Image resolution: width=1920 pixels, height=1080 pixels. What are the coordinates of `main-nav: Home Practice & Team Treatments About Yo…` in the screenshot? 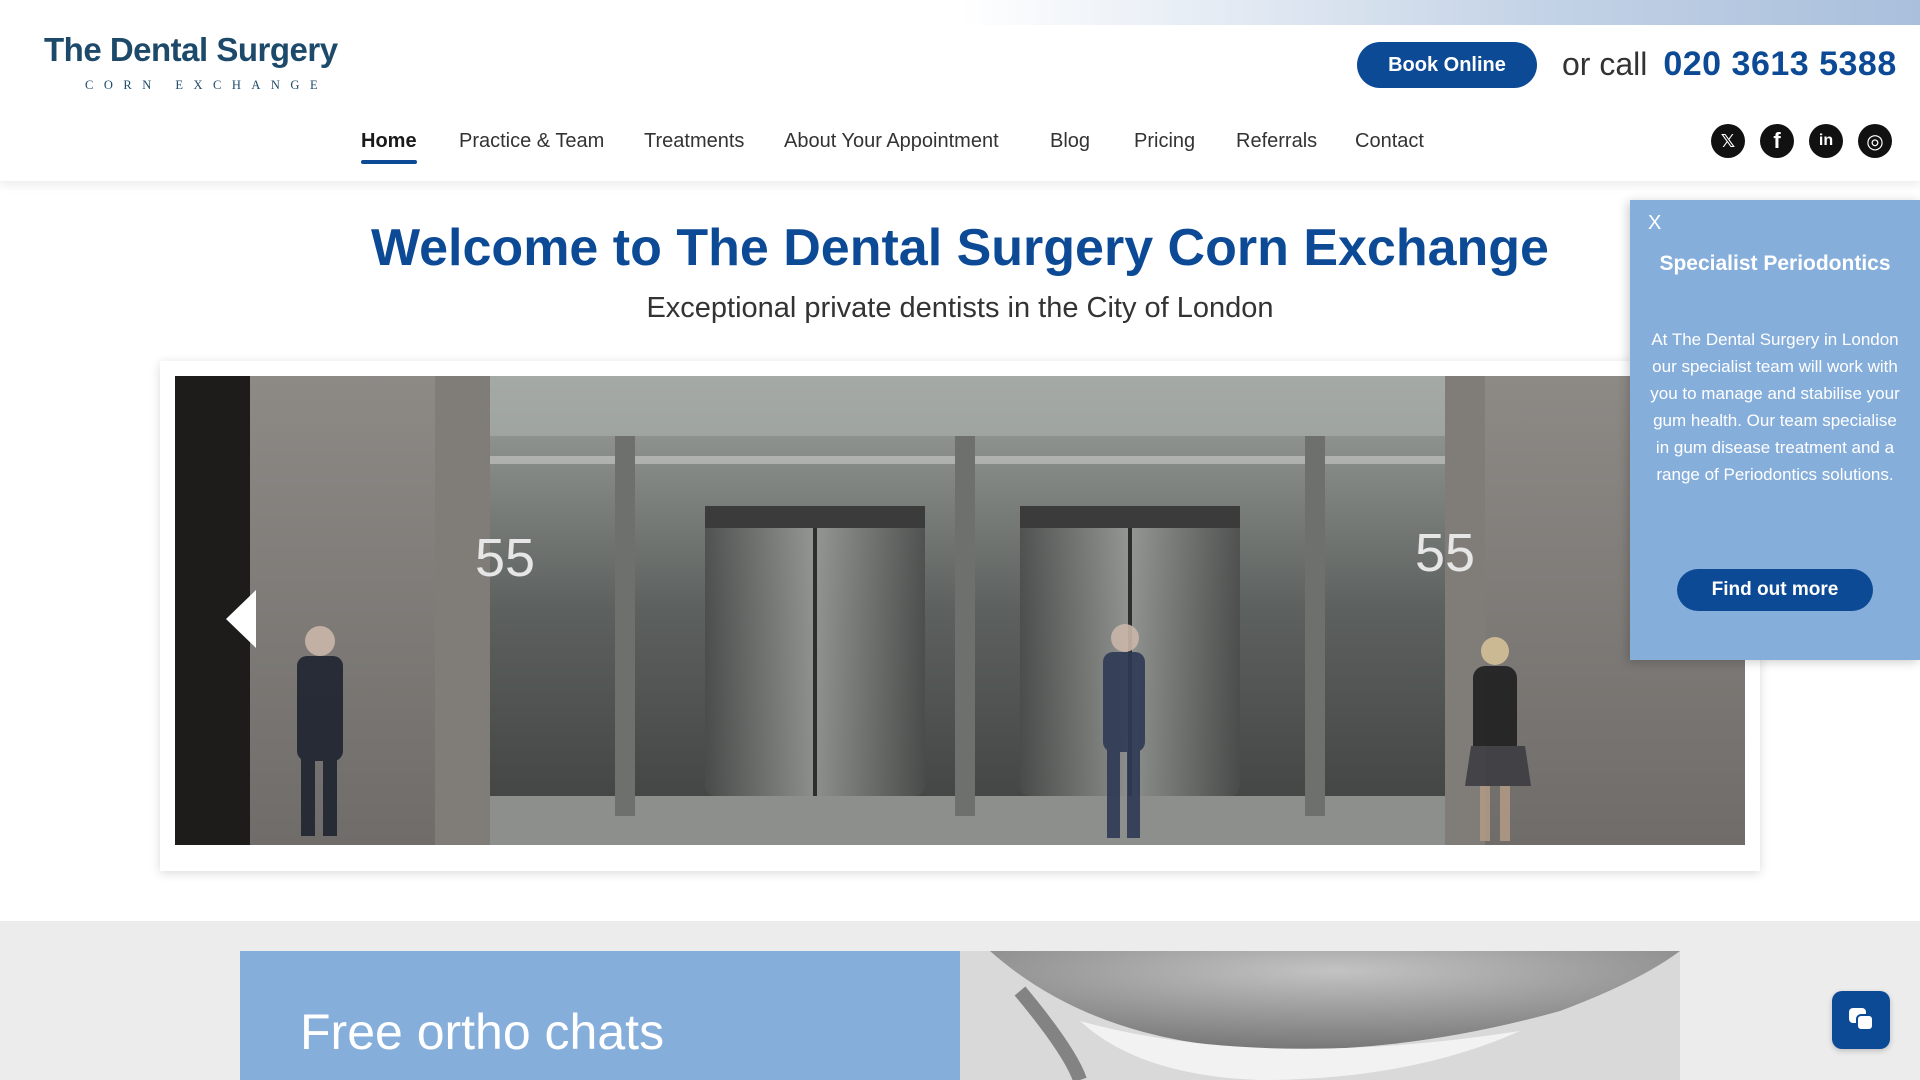 It's located at (960, 144).